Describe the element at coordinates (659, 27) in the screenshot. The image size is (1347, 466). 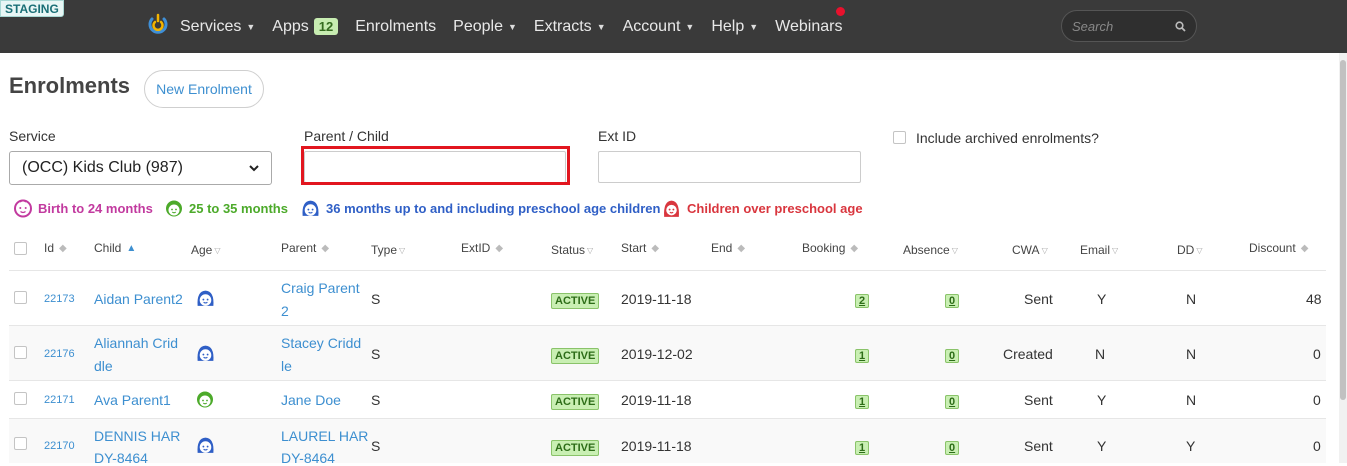
I see `nav-account: Account ▼` at that location.